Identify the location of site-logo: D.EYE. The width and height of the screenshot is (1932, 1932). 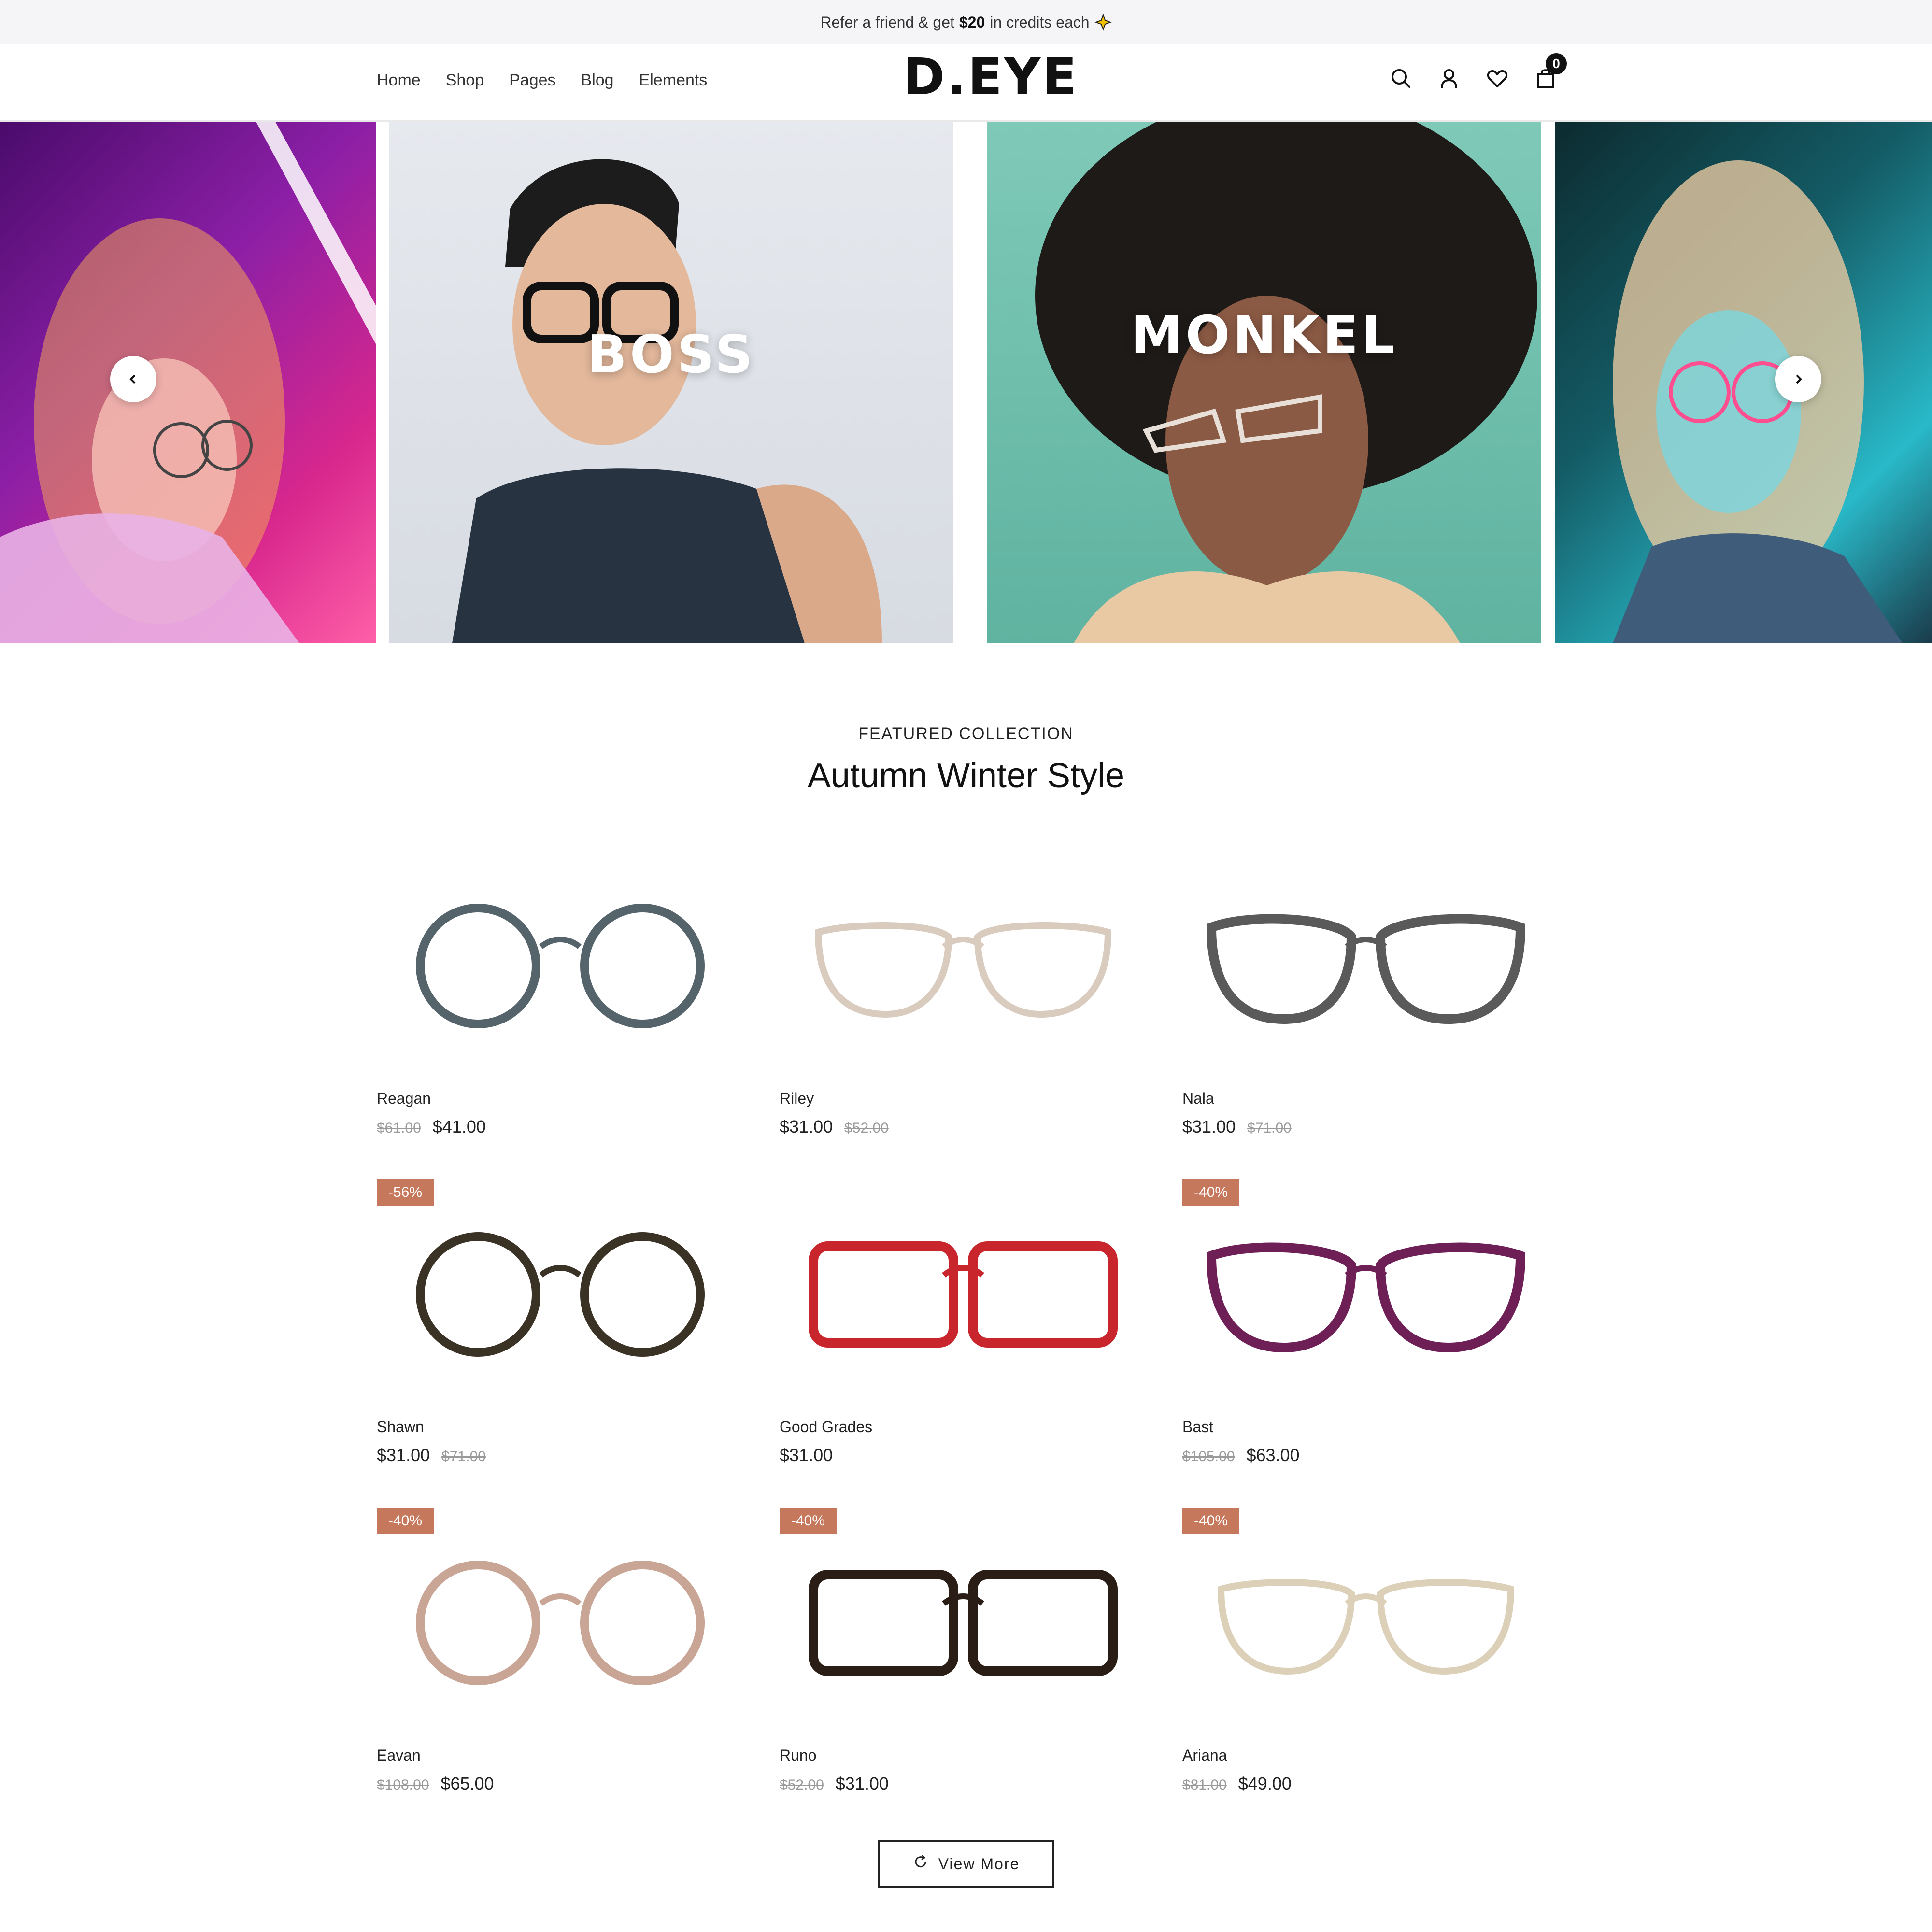
(991, 76).